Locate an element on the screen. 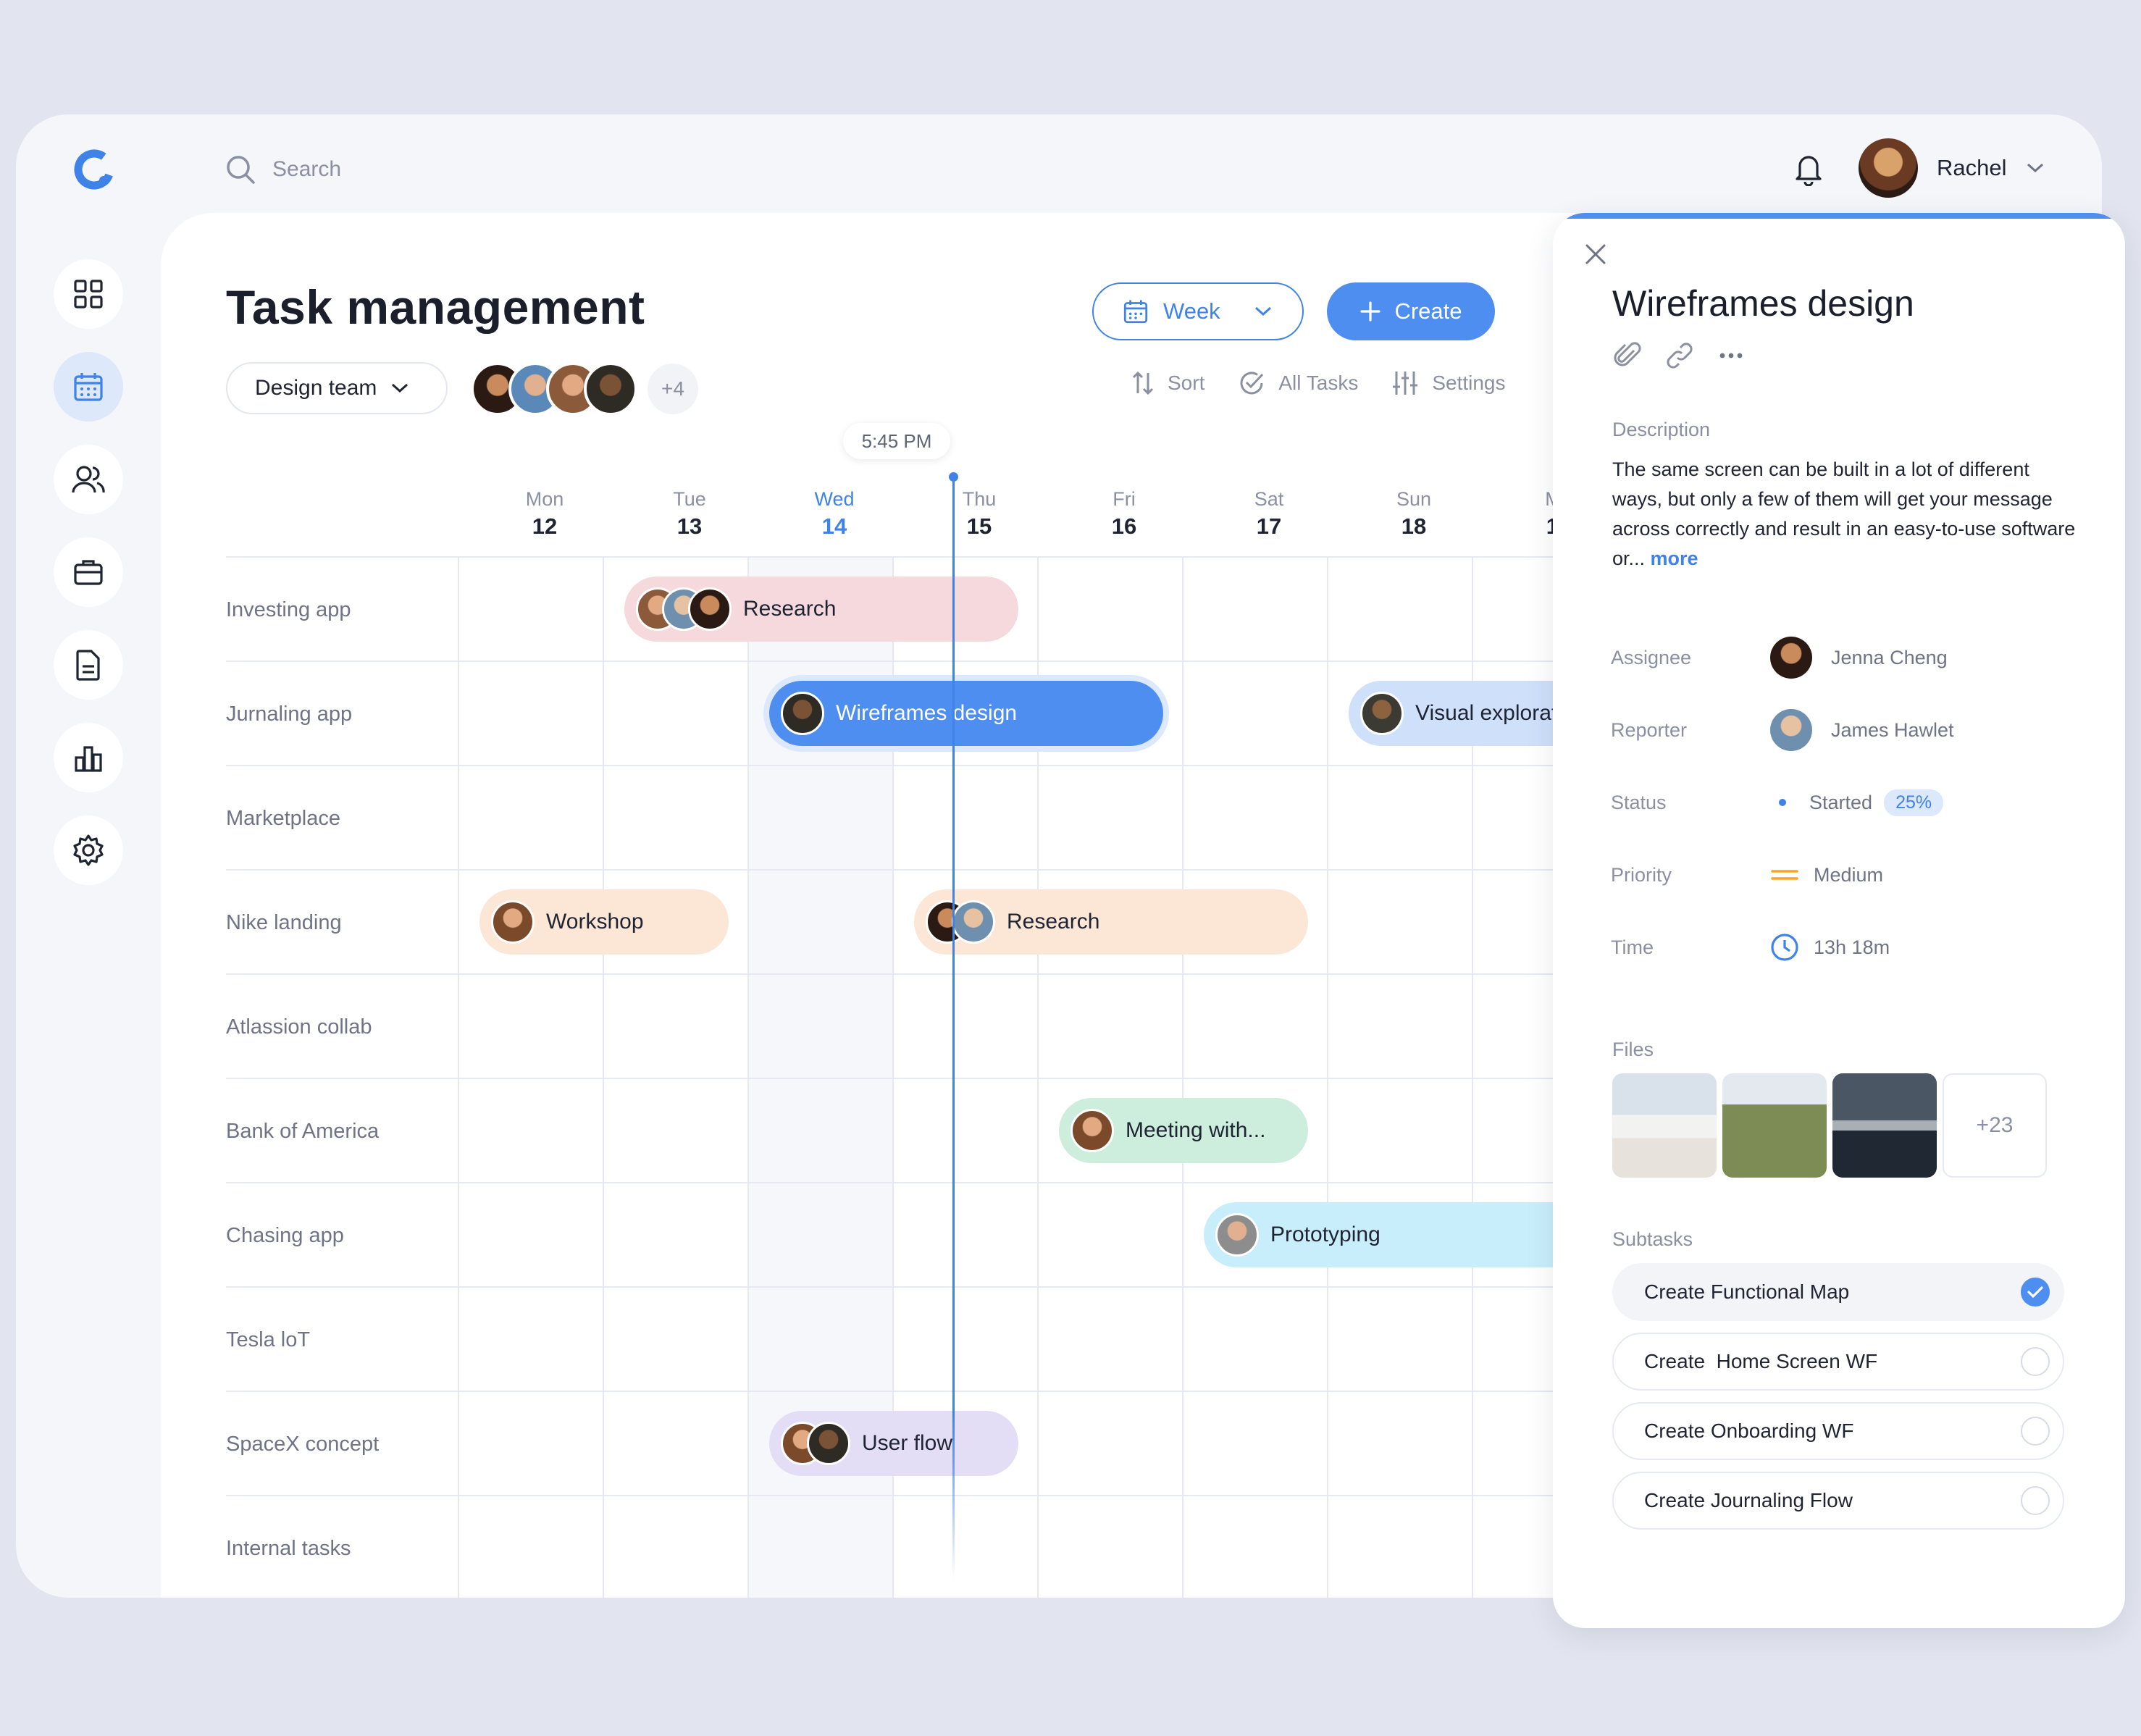 The image size is (2141, 1736). nav-projects is located at coordinates (89, 572).